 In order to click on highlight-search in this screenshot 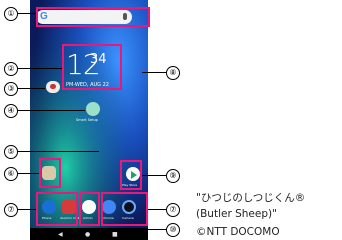, I will do `click(93, 17)`.